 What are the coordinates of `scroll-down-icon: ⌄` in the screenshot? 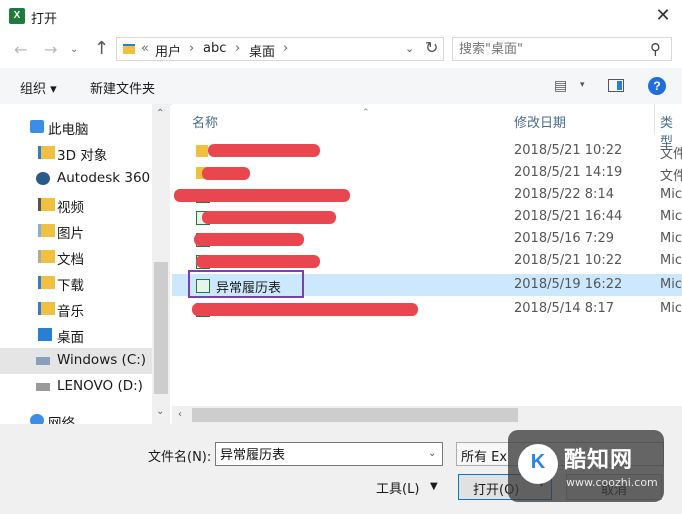 It's located at (160, 411).